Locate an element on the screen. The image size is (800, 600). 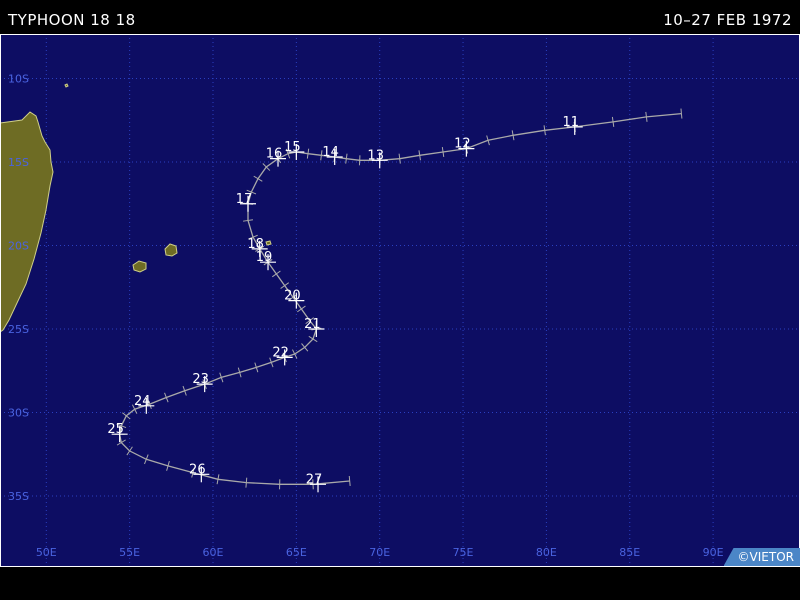
lon-label: 75E is located at coordinates (463, 552).